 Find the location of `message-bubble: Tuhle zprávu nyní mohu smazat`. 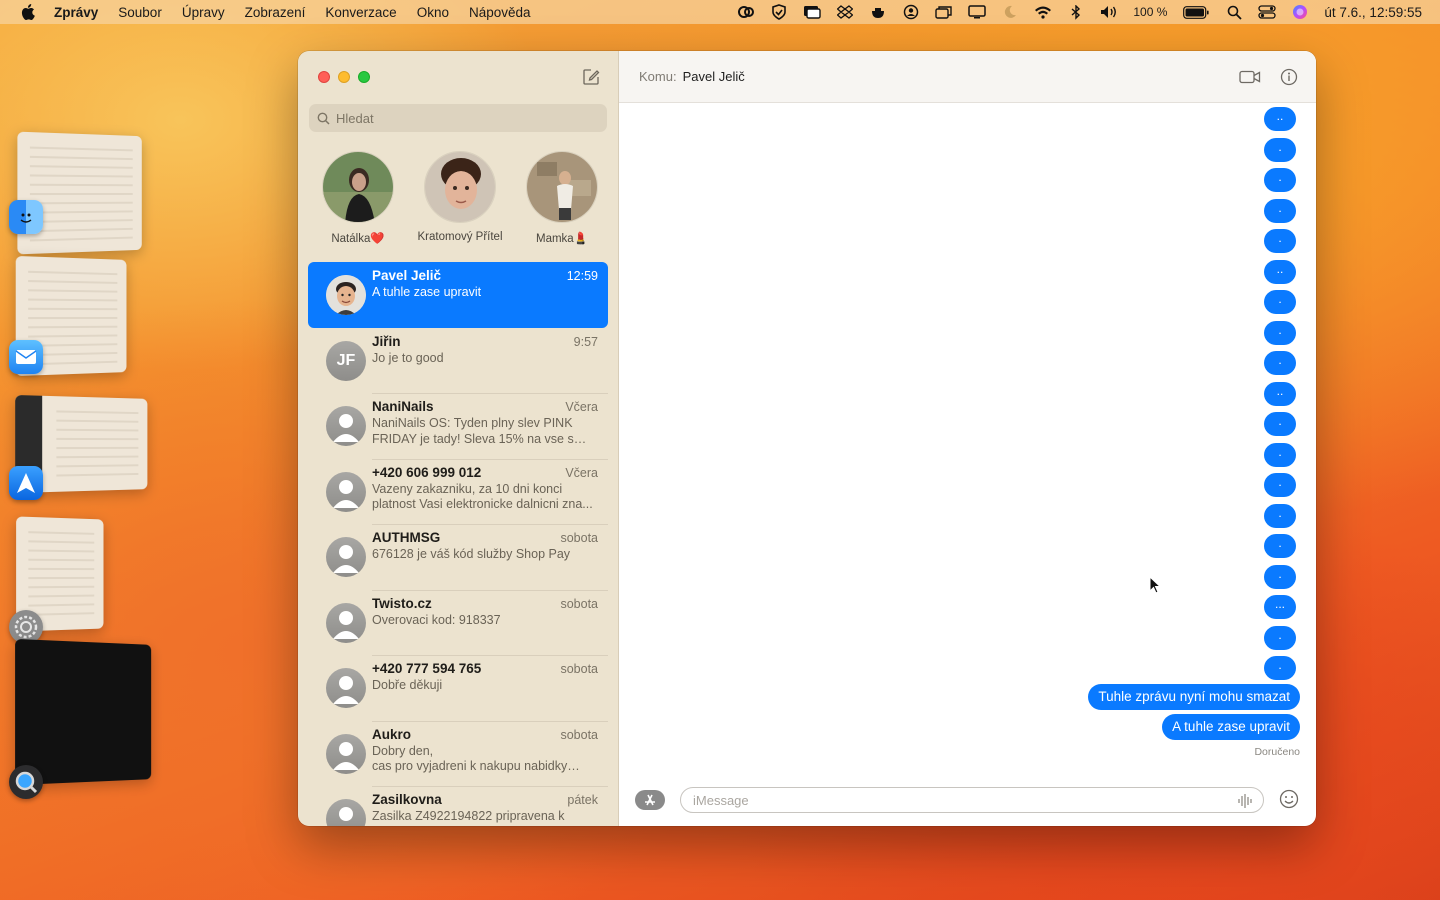

message-bubble: Tuhle zprávu nyní mohu smazat is located at coordinates (1194, 697).